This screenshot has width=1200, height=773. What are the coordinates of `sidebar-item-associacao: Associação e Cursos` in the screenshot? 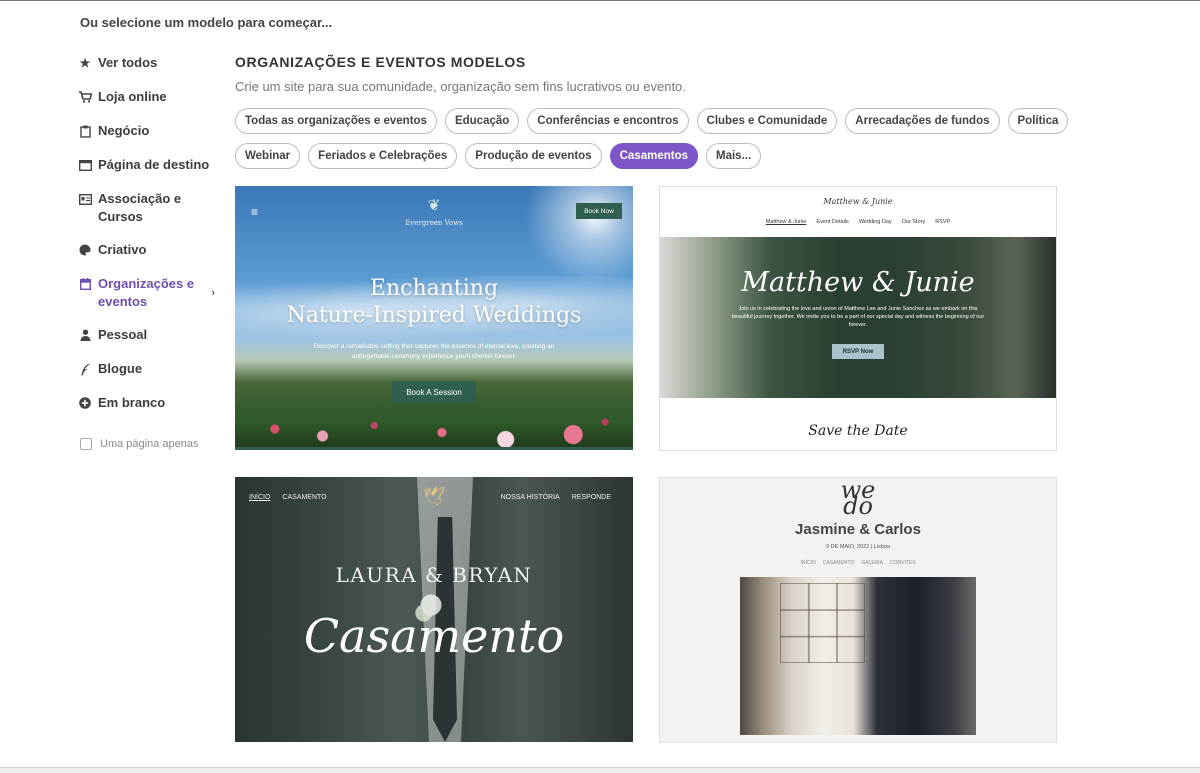 It's located at (150, 208).